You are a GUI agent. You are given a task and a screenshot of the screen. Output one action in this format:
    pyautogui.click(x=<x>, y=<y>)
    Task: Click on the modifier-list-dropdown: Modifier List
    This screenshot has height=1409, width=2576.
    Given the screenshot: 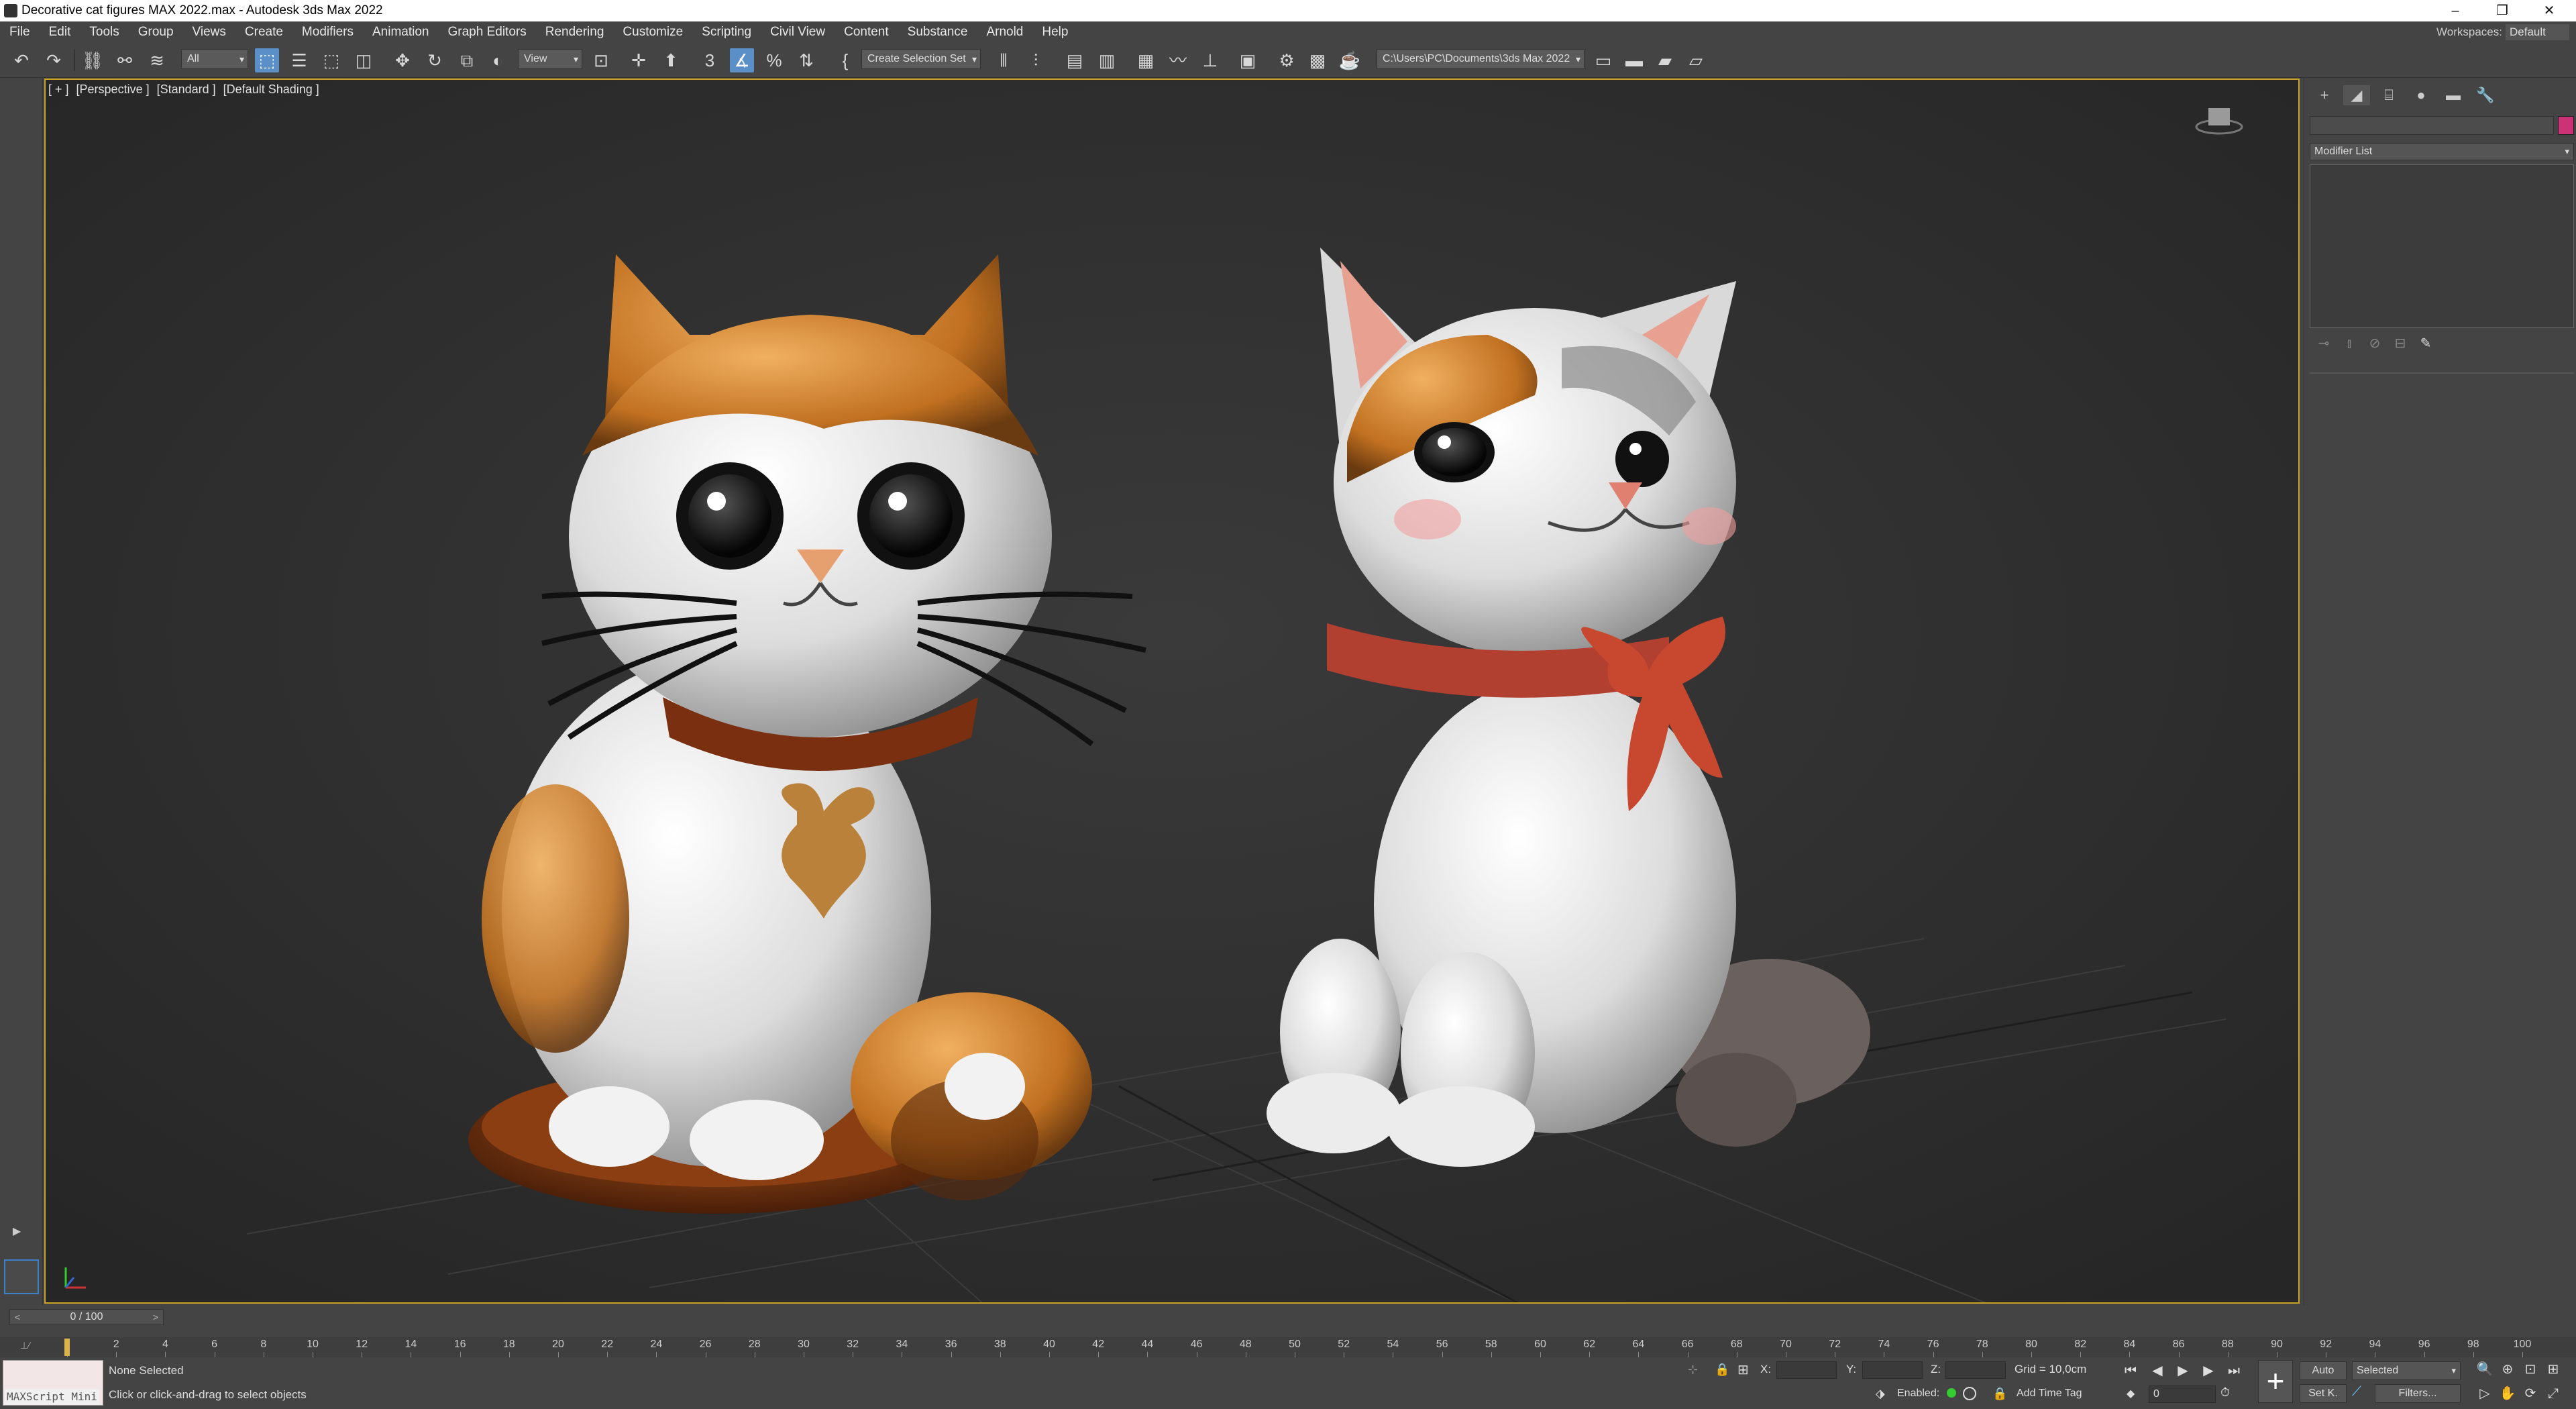 What is the action you would take?
    pyautogui.click(x=2442, y=151)
    